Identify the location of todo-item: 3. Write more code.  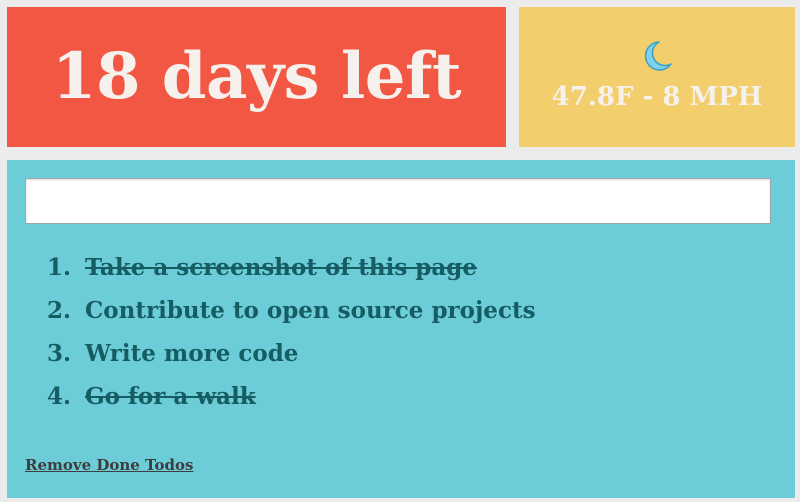
(291, 361).